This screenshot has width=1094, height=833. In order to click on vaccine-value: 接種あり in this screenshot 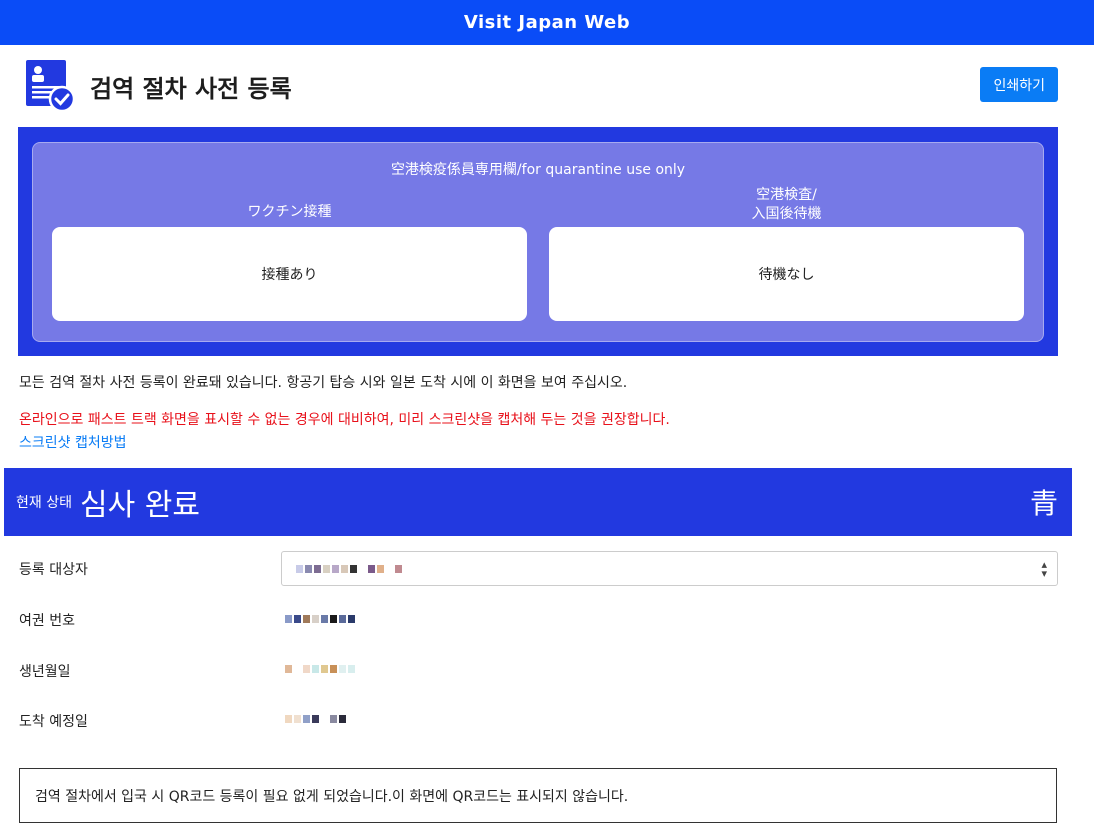, I will do `click(289, 274)`.